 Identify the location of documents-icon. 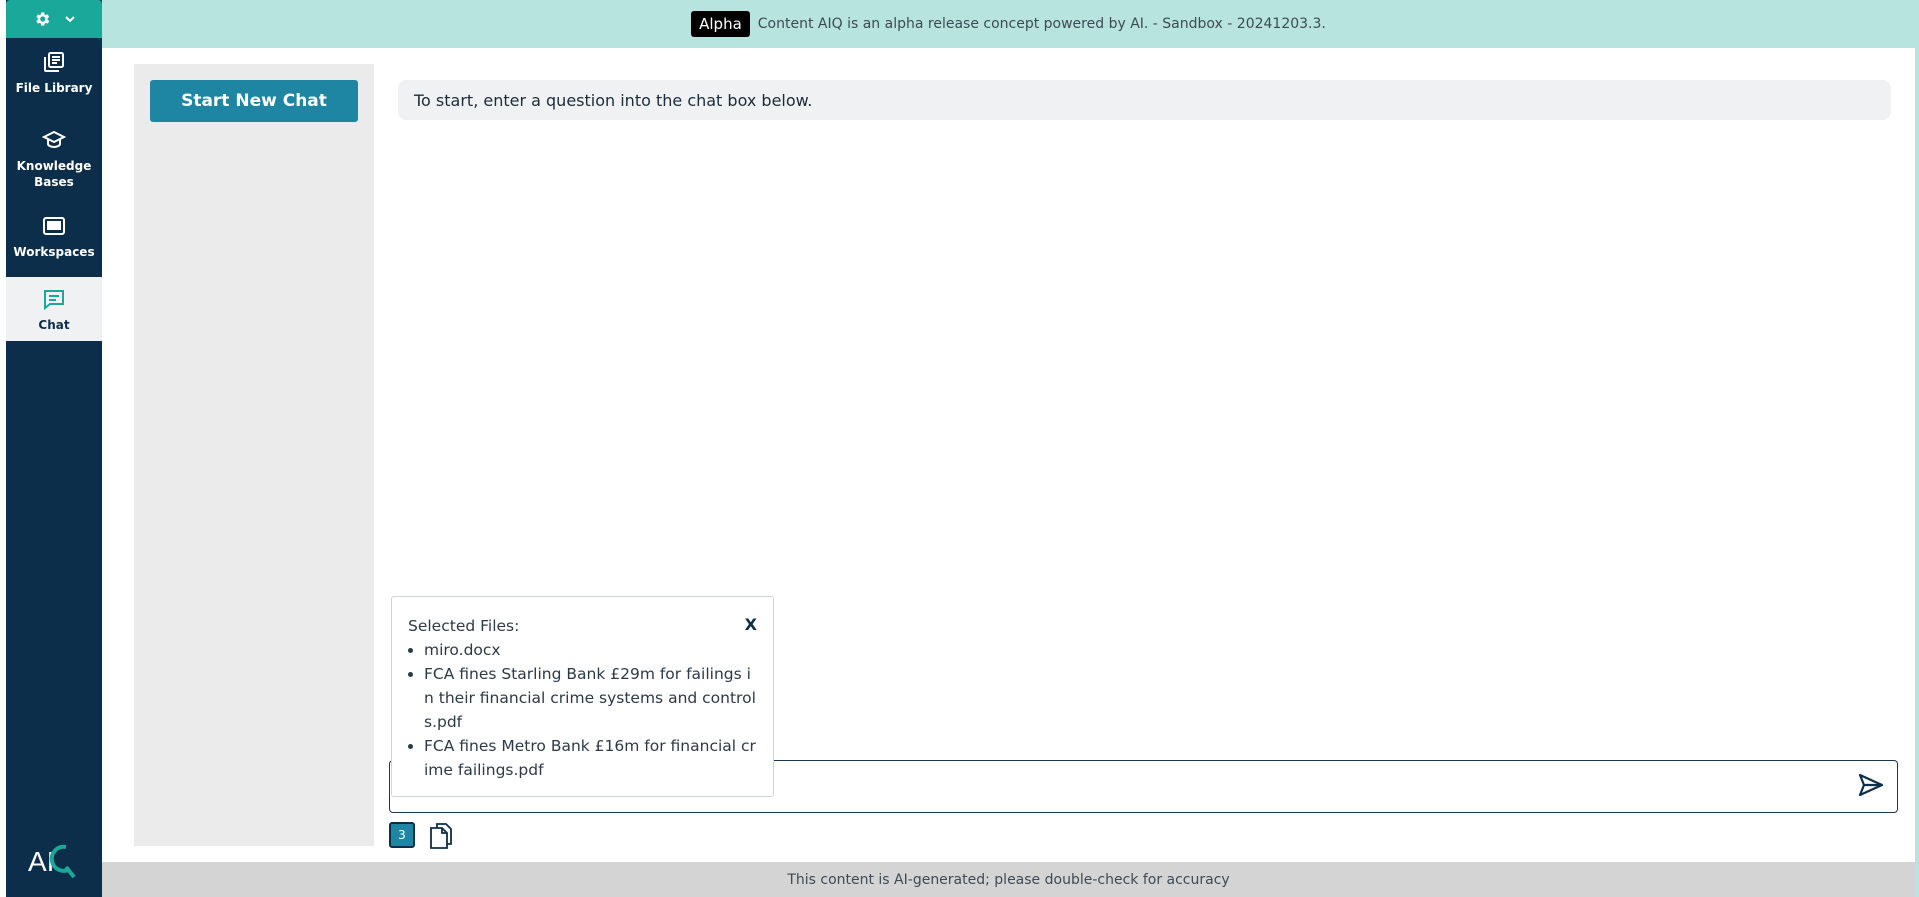
(441, 838).